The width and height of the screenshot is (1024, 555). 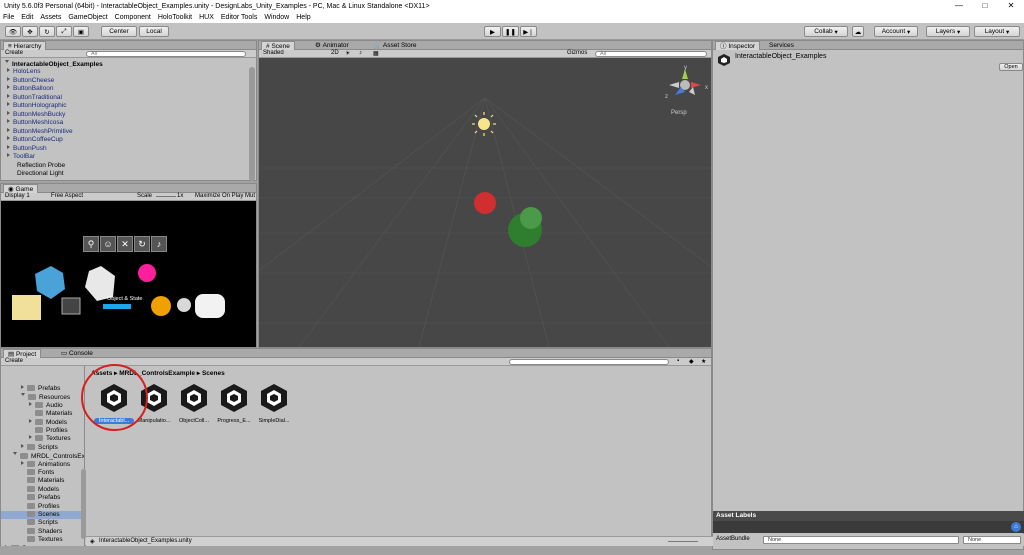 What do you see at coordinates (1011, 67) in the screenshot?
I see `open-button: Open` at bounding box center [1011, 67].